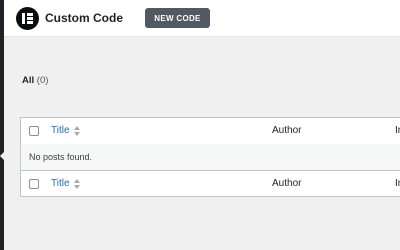 The width and height of the screenshot is (400, 250). I want to click on page-header: Custom Code NEW CODE, so click(202, 18).